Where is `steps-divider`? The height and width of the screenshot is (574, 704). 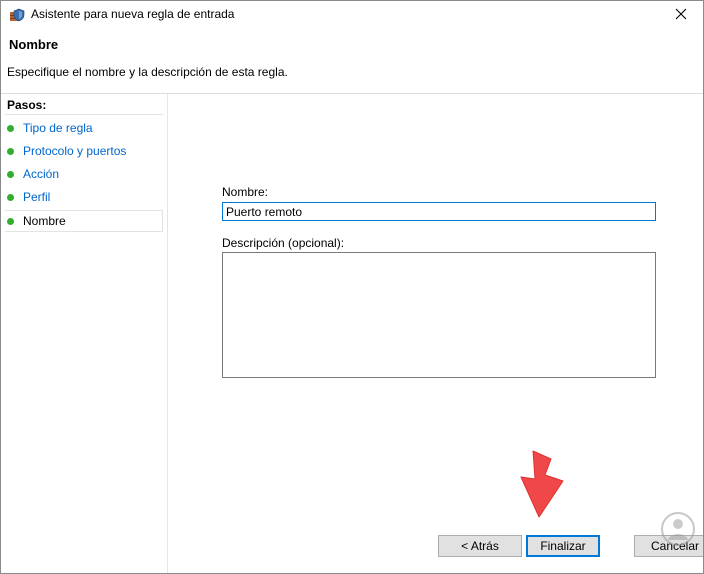 steps-divider is located at coordinates (84, 114).